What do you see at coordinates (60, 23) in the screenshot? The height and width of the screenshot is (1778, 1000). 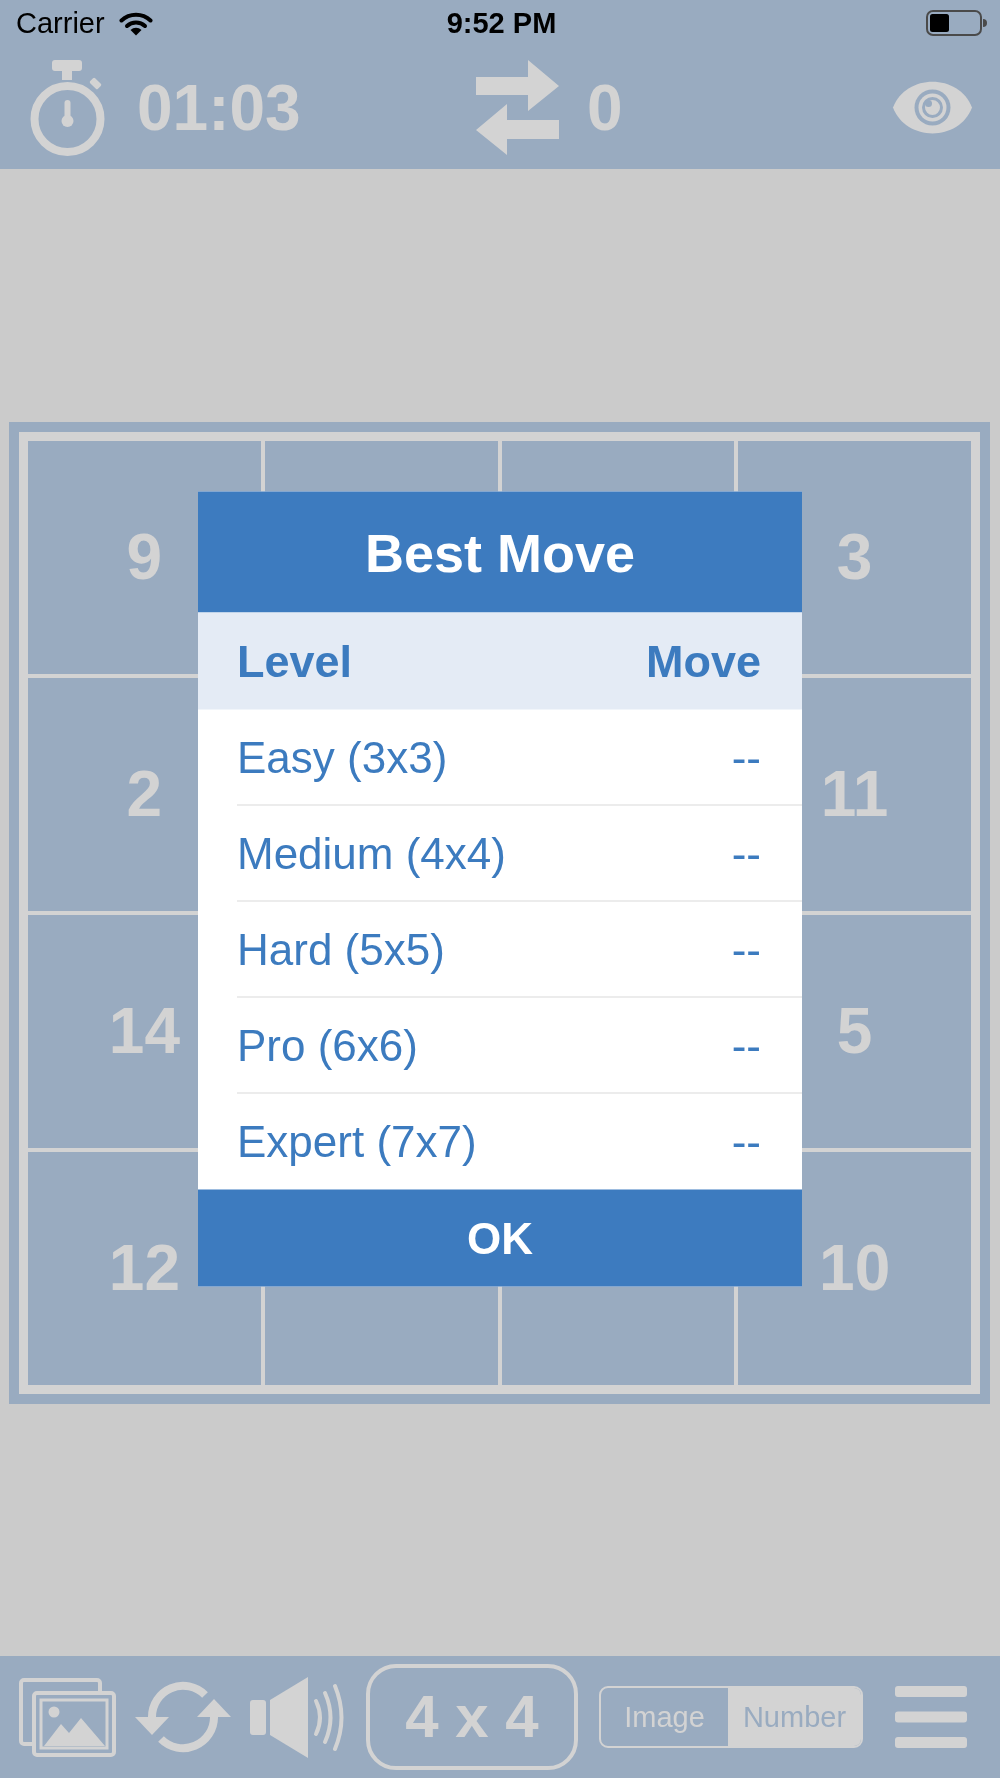 I see `carrier-label: Carrier` at bounding box center [60, 23].